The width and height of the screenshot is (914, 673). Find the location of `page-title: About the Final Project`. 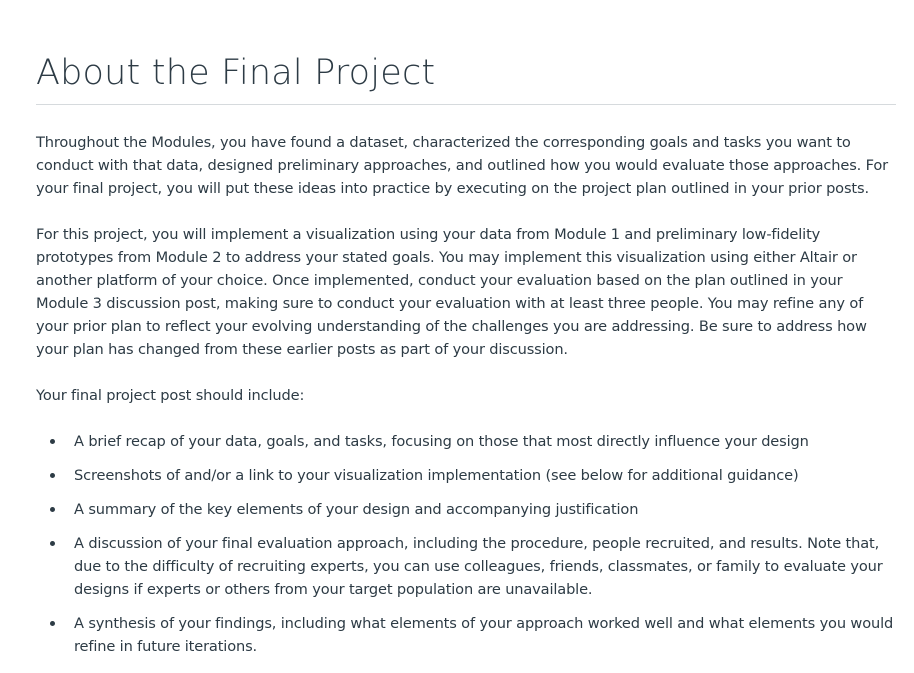

page-title: About the Final Project is located at coordinates (236, 73).